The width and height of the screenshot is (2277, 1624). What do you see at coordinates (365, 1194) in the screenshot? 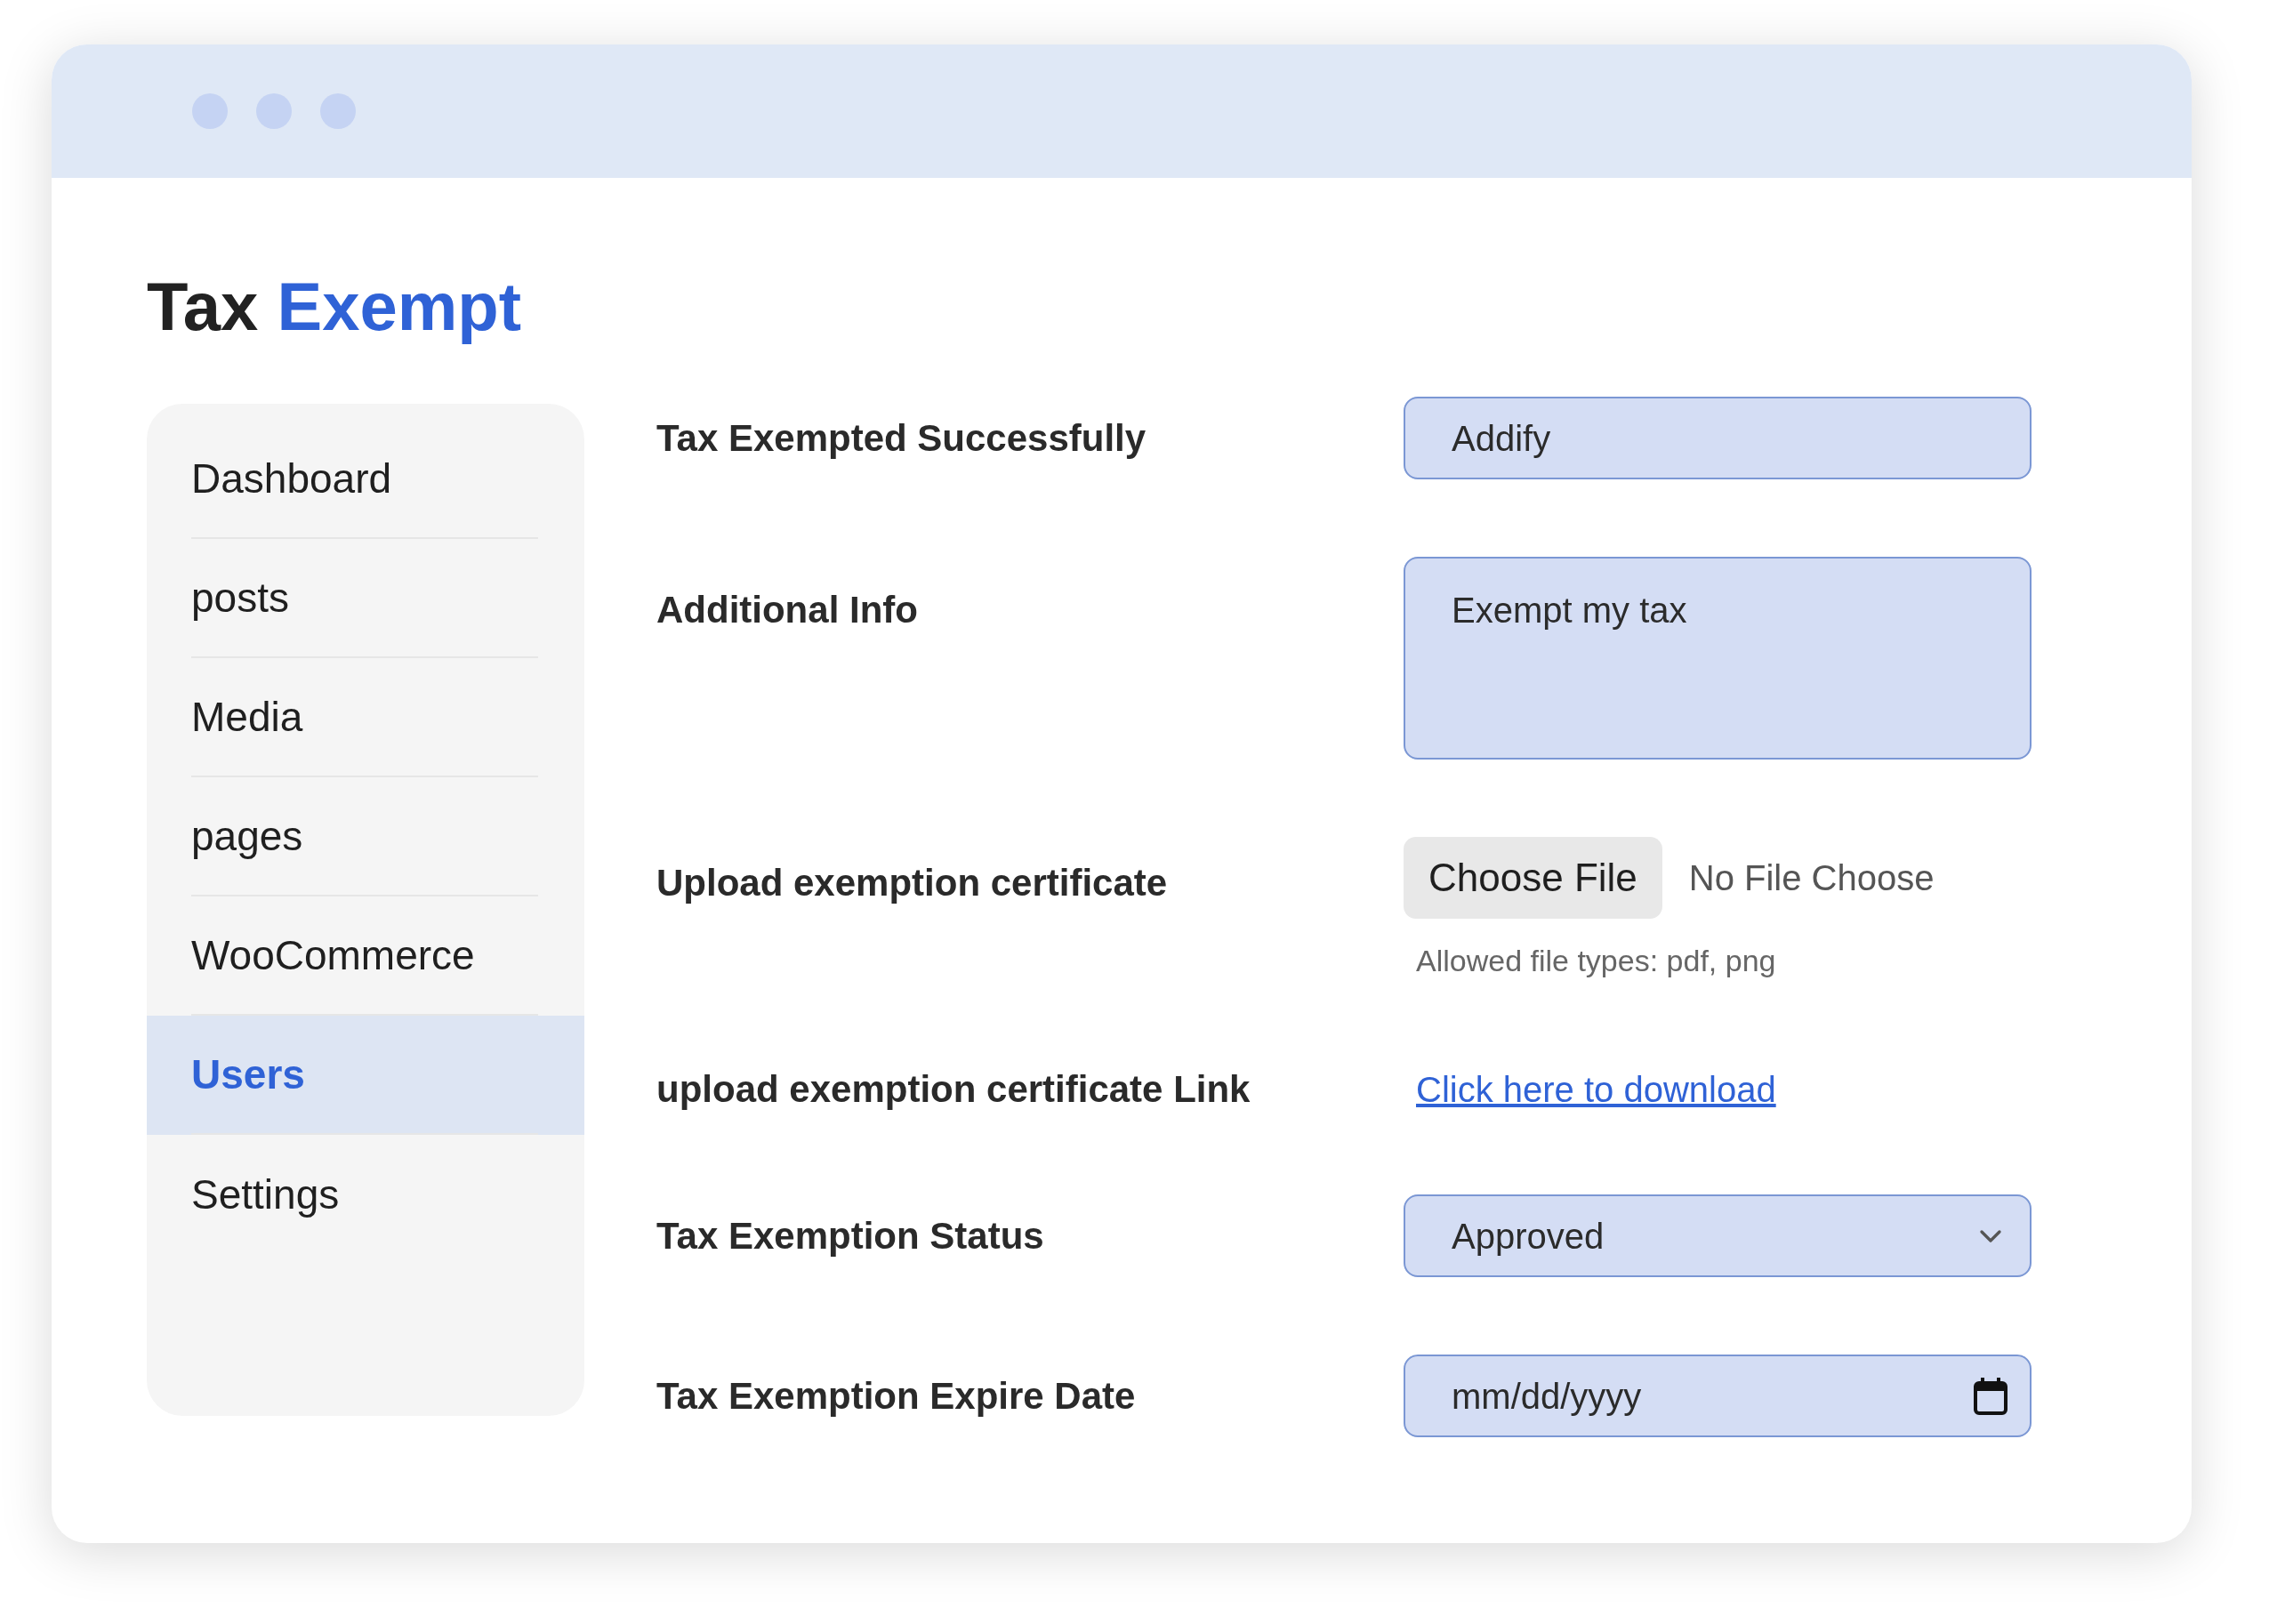
I see `sidebar-item: Settings` at bounding box center [365, 1194].